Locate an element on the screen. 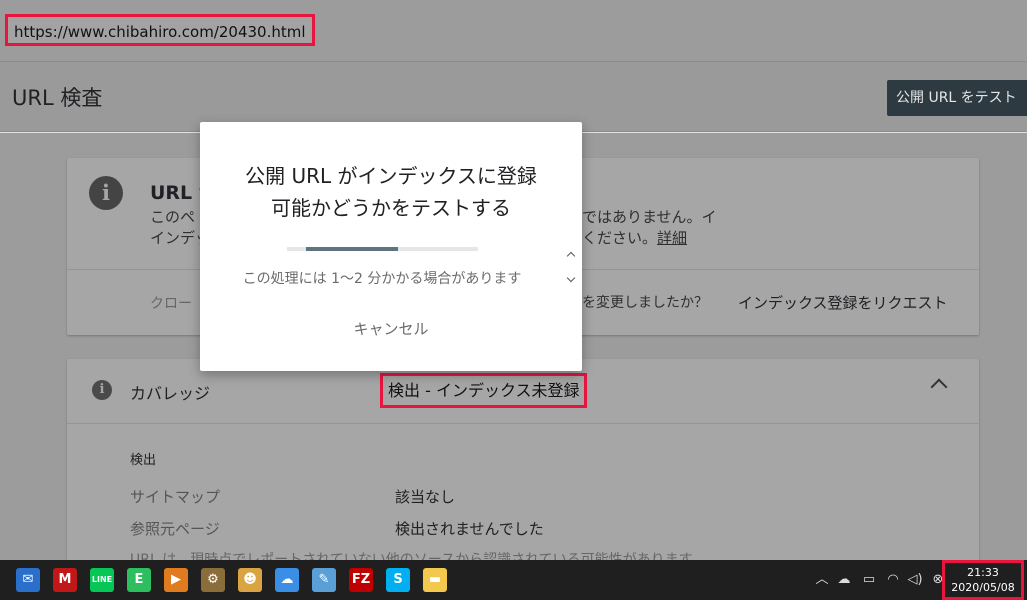 The height and width of the screenshot is (600, 1027). evernote-icon: E is located at coordinates (139, 580).